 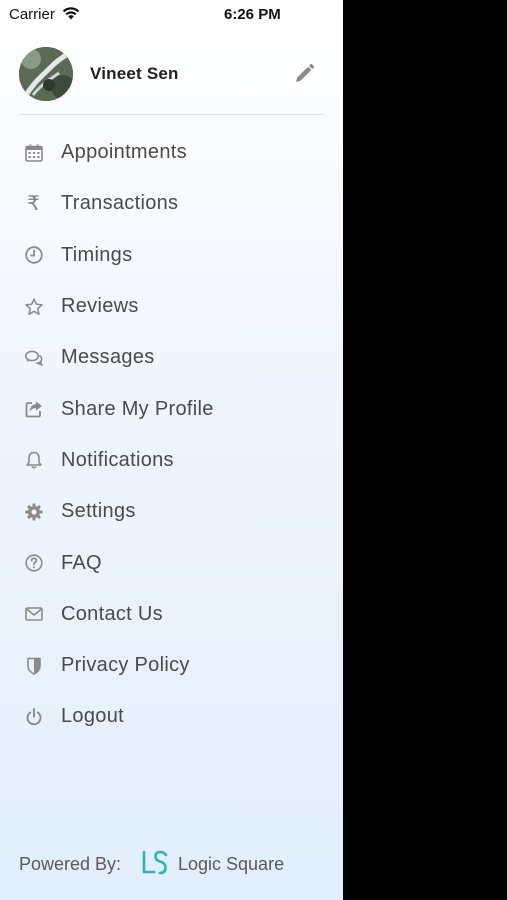 I want to click on menu-label-transactions: Transactions, so click(x=120, y=203).